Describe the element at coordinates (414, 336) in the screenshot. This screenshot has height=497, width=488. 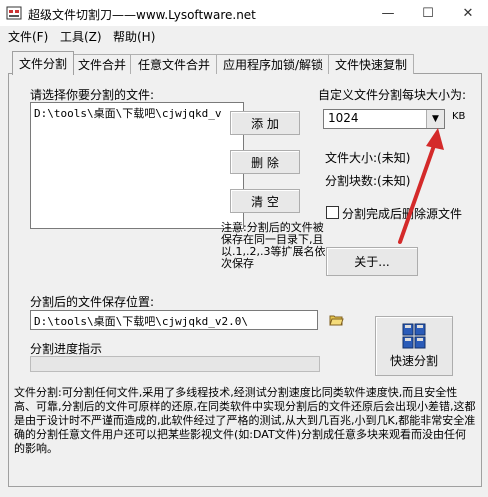
I see `split-disk-icon` at that location.